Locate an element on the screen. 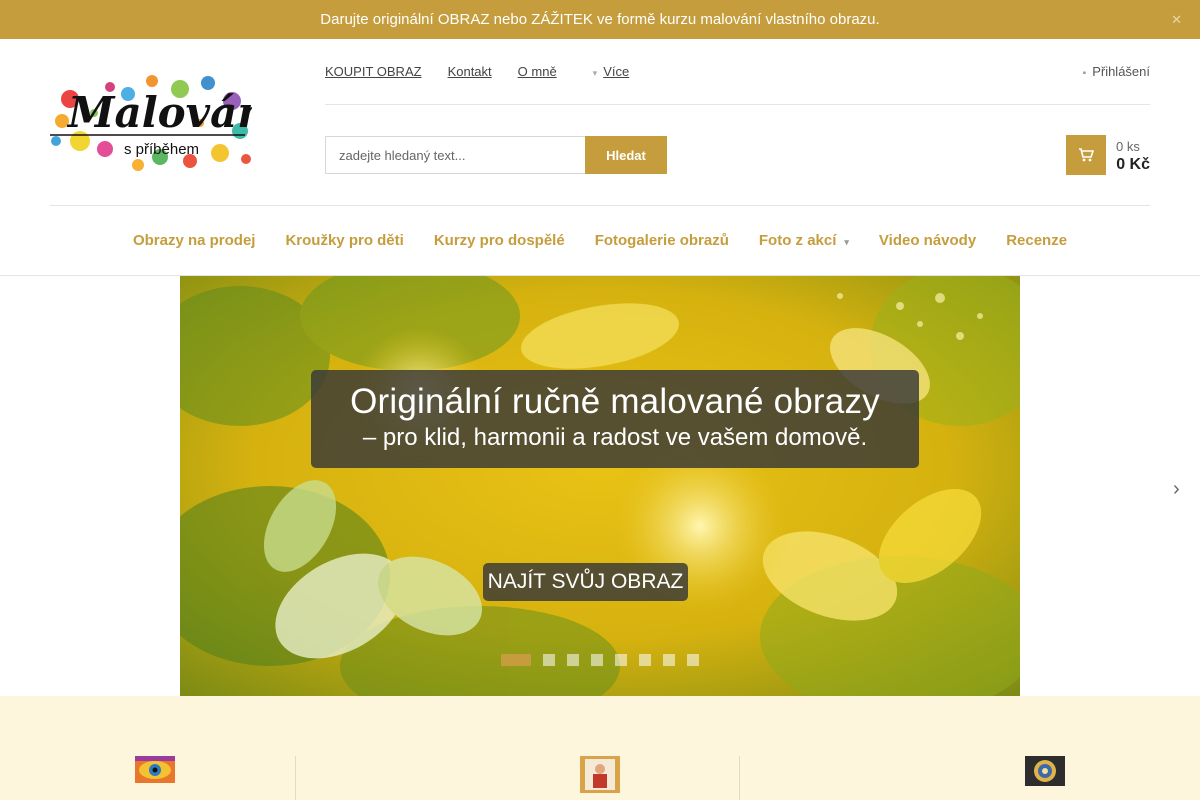 The width and height of the screenshot is (1200, 800). logo-title: Malování is located at coordinates (159, 112).